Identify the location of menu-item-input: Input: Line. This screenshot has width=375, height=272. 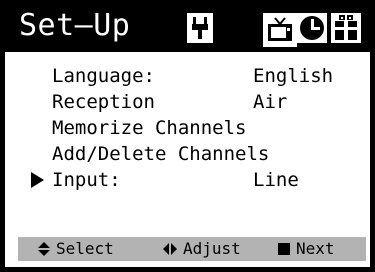
(190, 180).